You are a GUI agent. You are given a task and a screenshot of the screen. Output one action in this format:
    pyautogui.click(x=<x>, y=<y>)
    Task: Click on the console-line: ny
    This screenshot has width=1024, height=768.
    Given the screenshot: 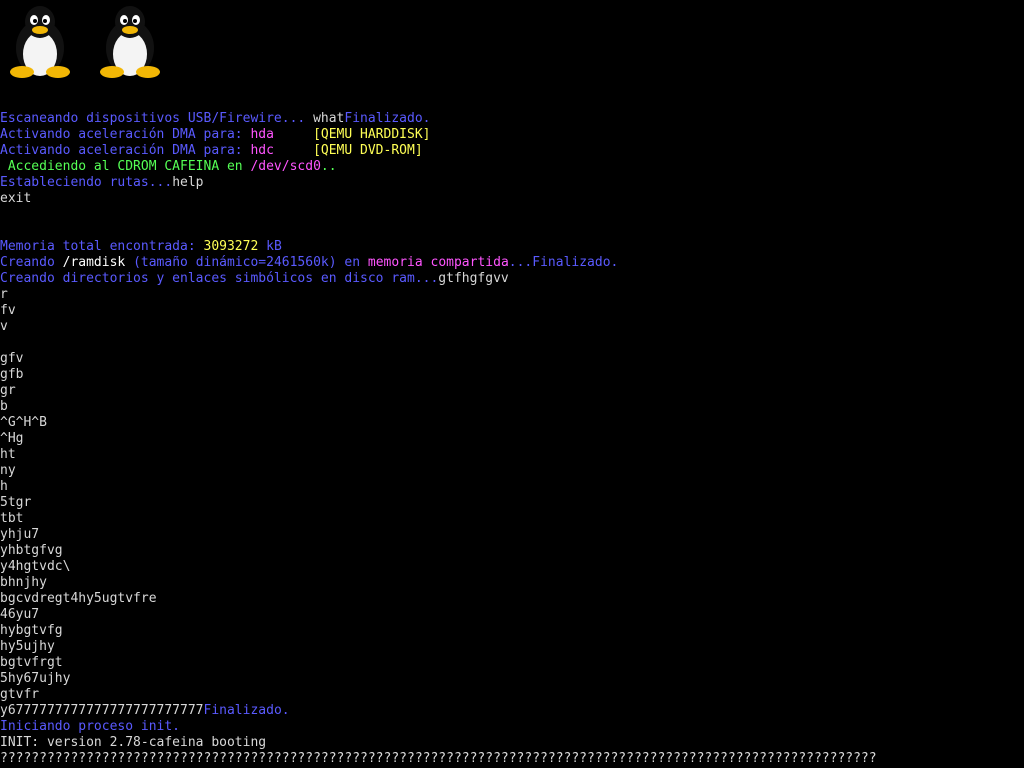 What is the action you would take?
    pyautogui.click(x=512, y=471)
    